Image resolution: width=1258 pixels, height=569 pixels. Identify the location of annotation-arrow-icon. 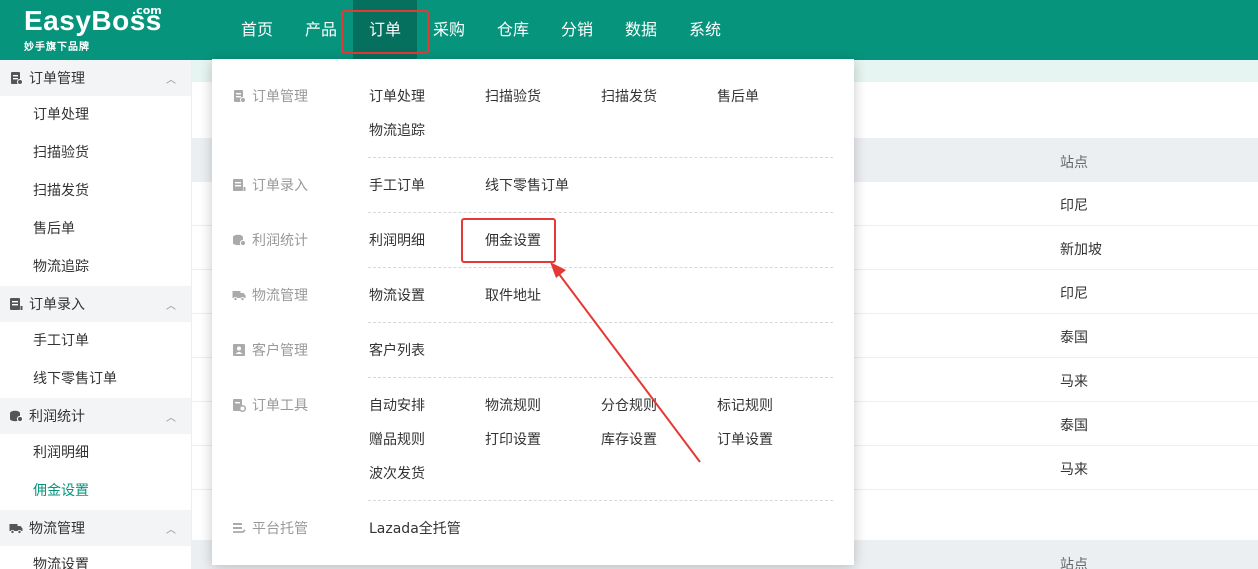
(625, 362).